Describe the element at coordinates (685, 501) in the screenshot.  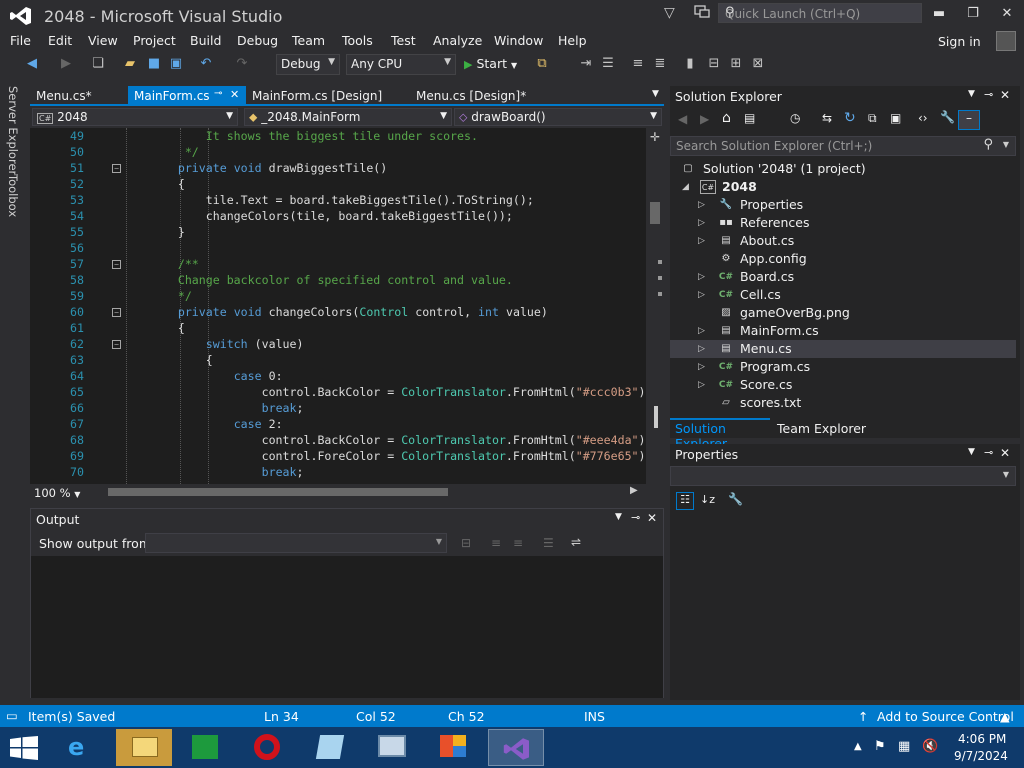
I see `categorized-icon: ☷` at that location.